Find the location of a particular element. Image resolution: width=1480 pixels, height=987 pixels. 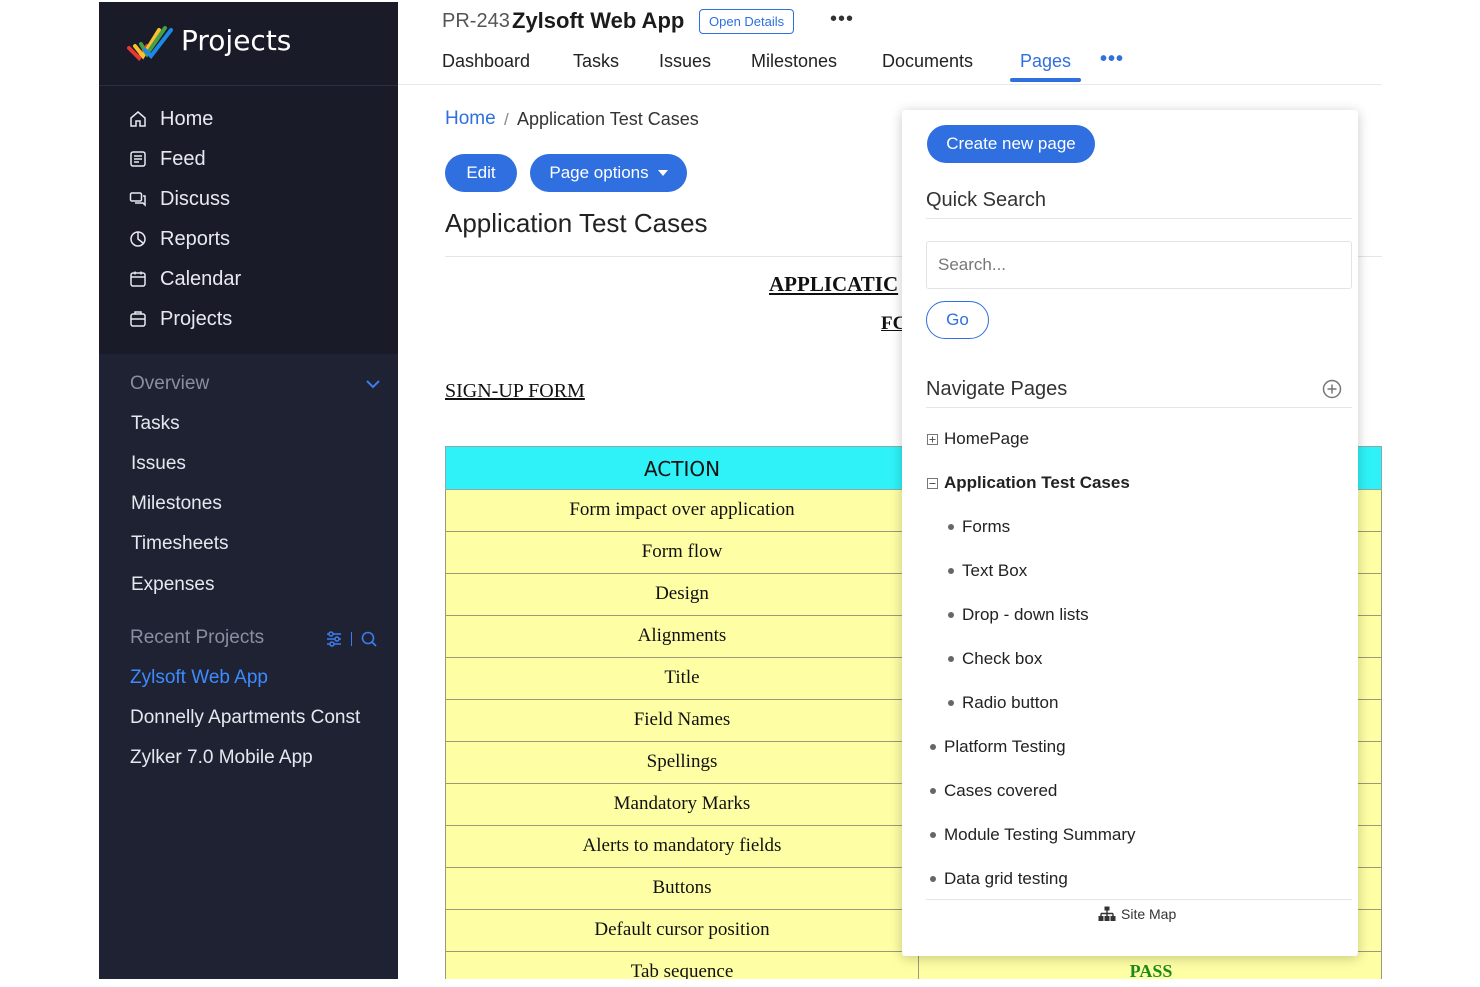

tab-dashboard: Dashboard is located at coordinates (486, 61).